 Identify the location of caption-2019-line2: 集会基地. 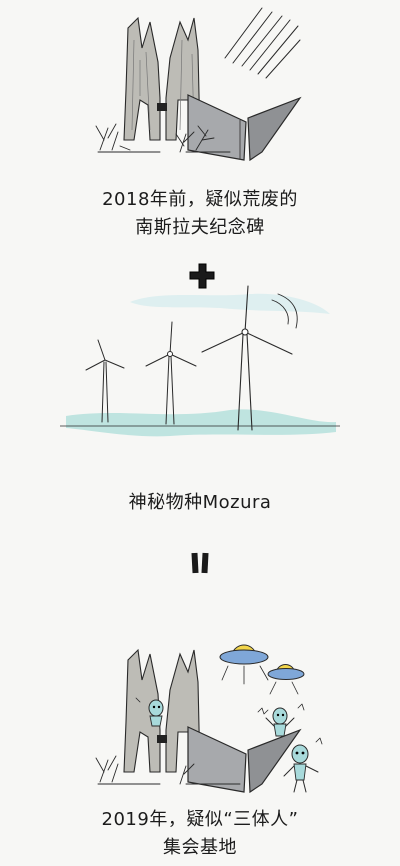
(200, 847).